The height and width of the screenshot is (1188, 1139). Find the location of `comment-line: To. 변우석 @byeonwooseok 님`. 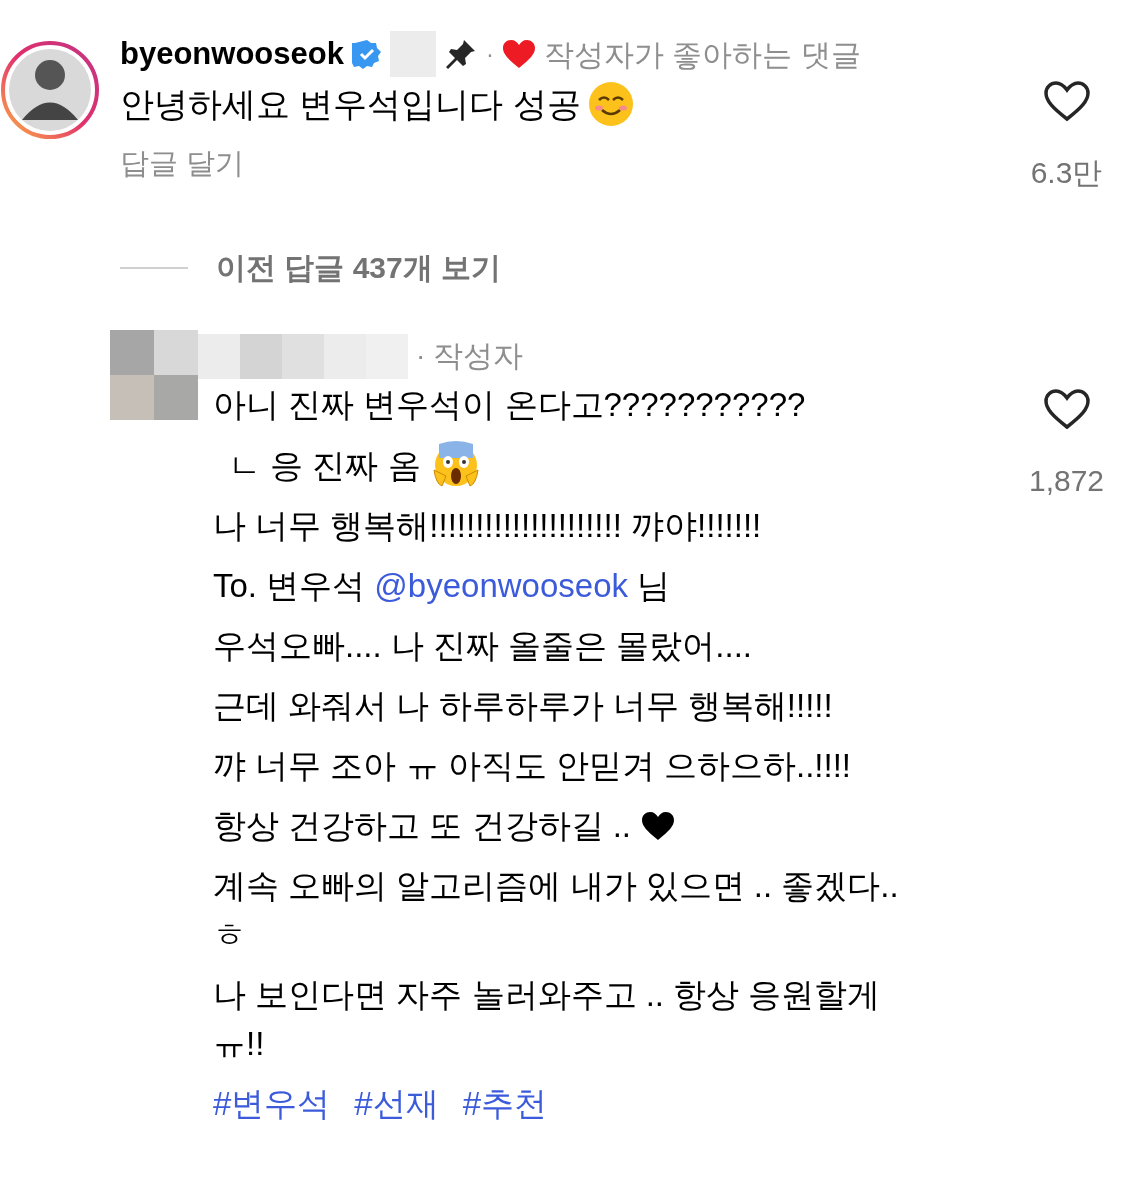

comment-line: To. 변우석 @byeonwooseok 님 is located at coordinates (442, 586).